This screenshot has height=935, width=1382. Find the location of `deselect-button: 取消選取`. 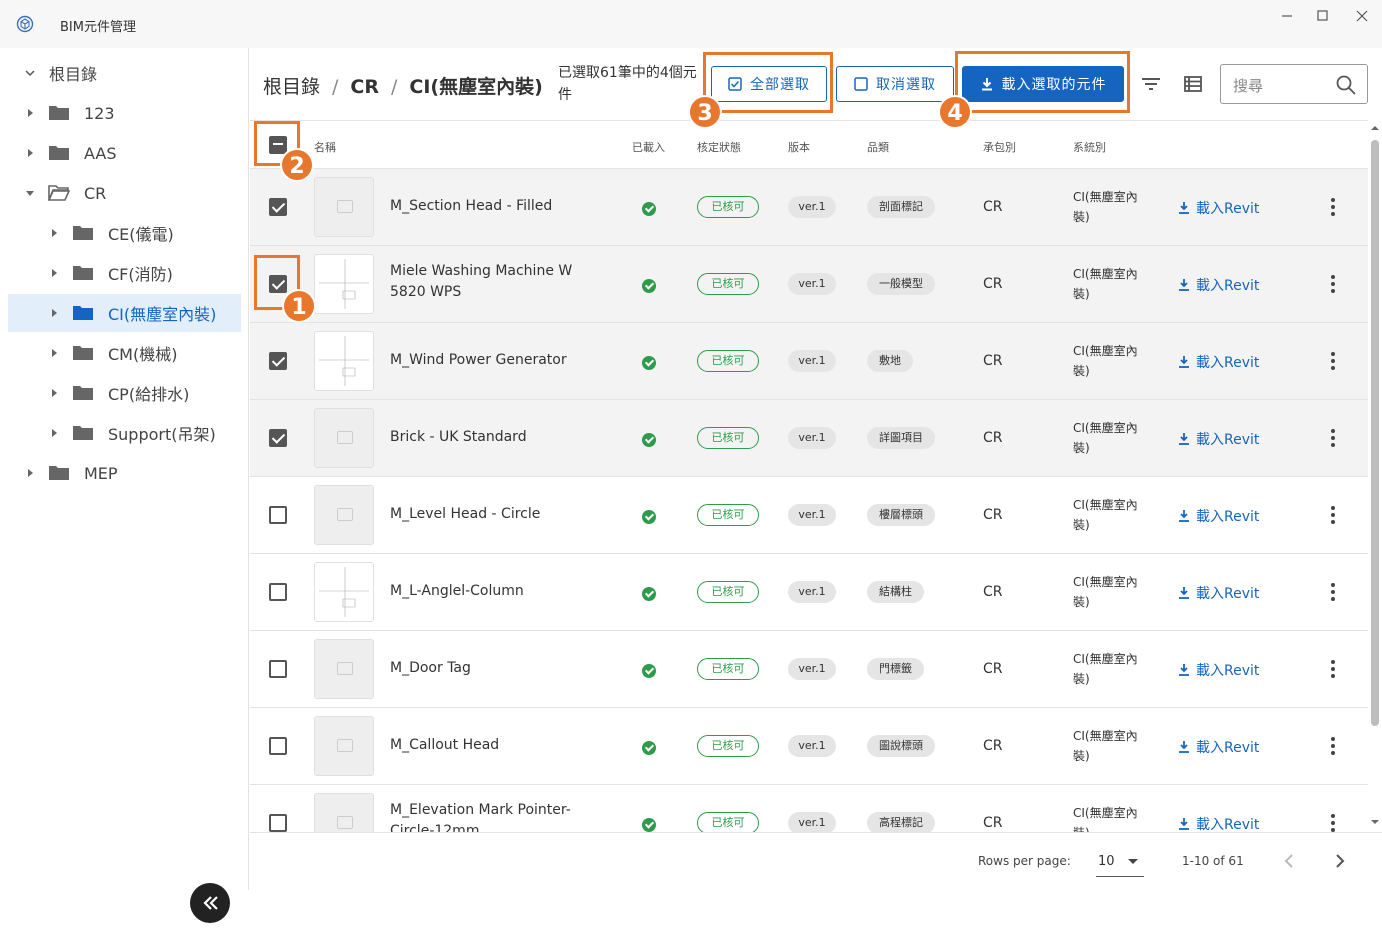

deselect-button: 取消選取 is located at coordinates (895, 84).